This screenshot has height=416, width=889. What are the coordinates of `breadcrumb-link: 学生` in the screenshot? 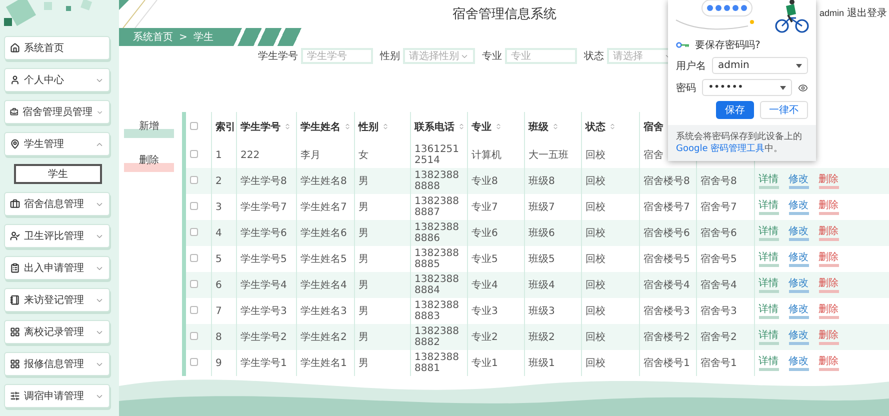 It's located at (203, 37).